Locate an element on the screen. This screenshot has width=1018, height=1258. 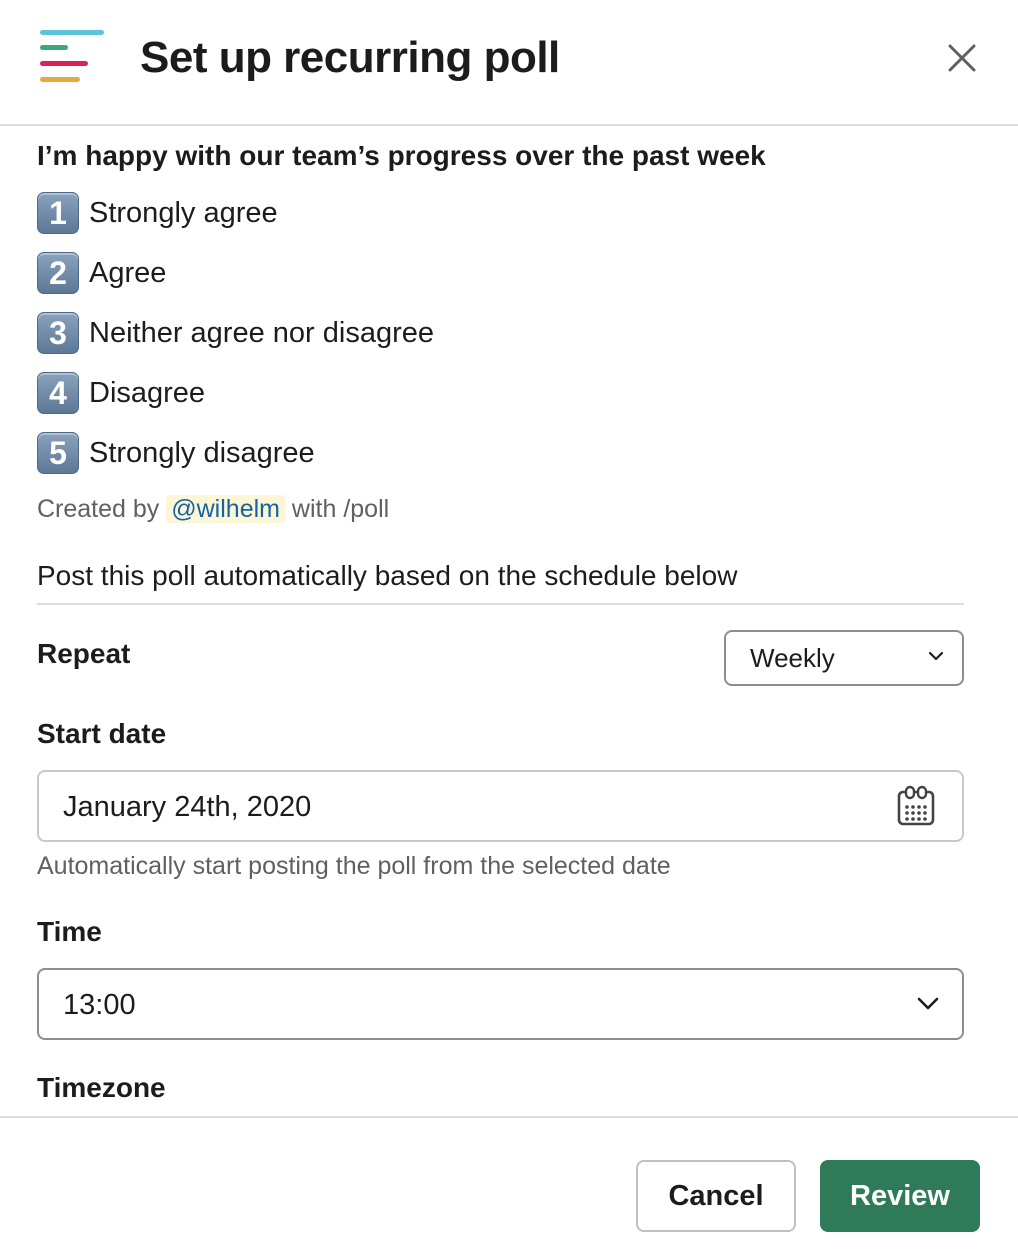
repeat-select-value: Weekly is located at coordinates (792, 658).